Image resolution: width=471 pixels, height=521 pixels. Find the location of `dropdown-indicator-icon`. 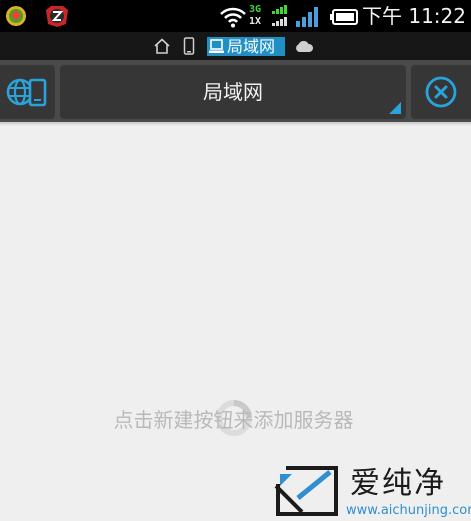

dropdown-indicator-icon is located at coordinates (395, 108).